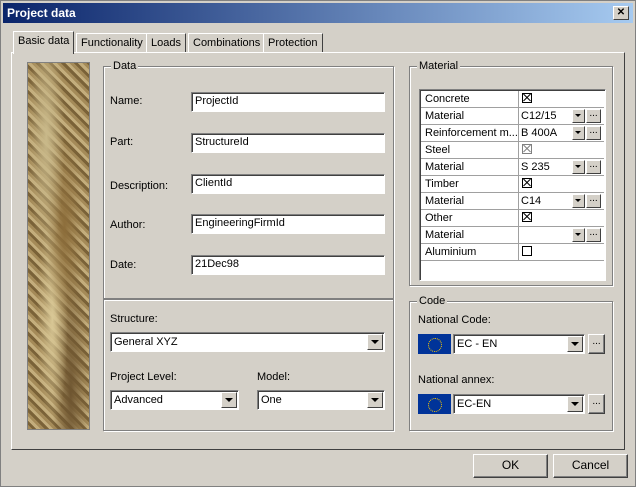 This screenshot has height=487, width=636. What do you see at coordinates (456, 380) in the screenshot?
I see `national-annex-label: National annex:` at bounding box center [456, 380].